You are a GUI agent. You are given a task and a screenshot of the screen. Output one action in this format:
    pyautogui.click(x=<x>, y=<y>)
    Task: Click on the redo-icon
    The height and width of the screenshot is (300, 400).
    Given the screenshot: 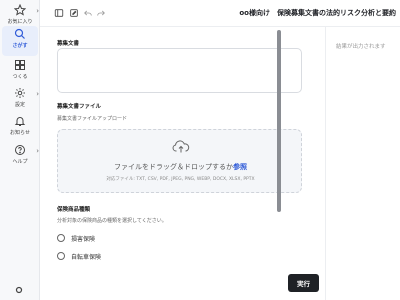 What is the action you would take?
    pyautogui.click(x=101, y=13)
    